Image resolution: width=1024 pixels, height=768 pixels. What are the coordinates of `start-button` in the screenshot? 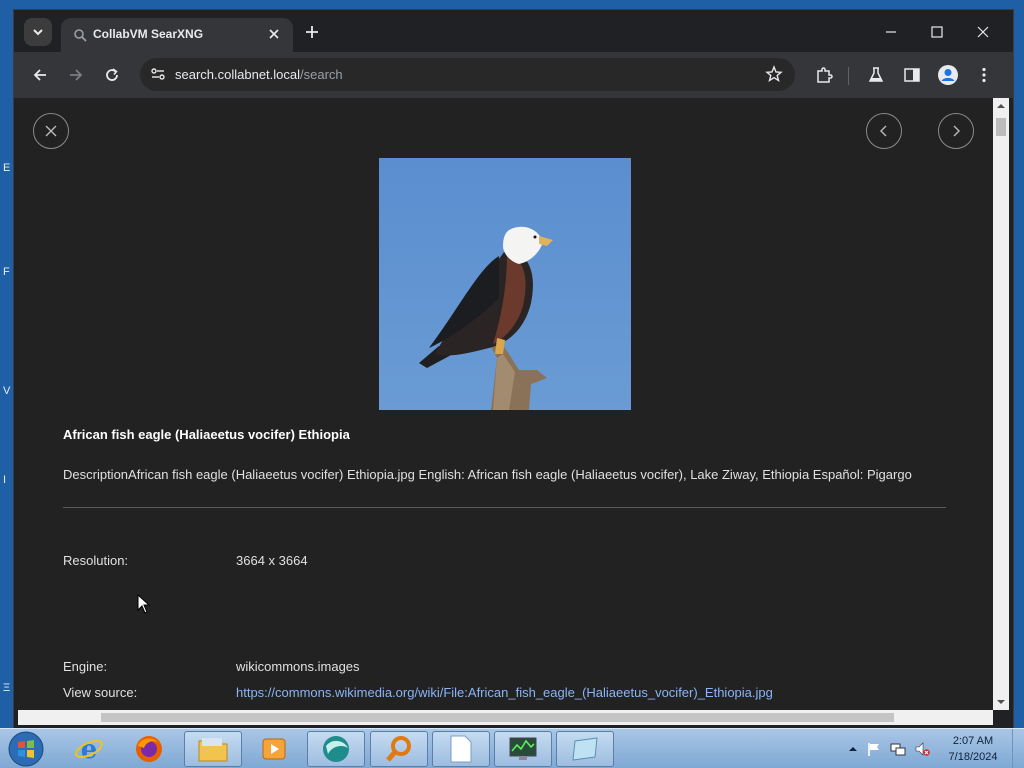 It's located at (26, 749).